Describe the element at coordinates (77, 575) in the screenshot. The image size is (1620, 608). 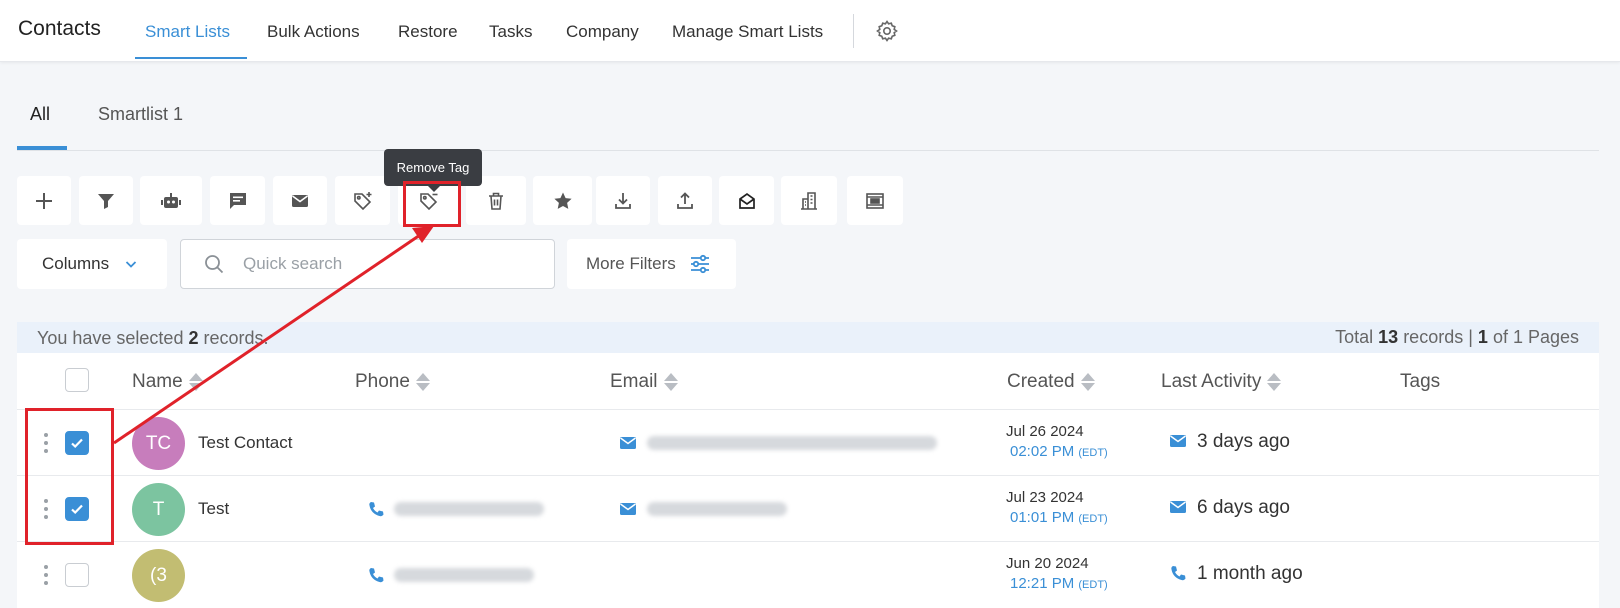
I see `row-checkbox` at that location.